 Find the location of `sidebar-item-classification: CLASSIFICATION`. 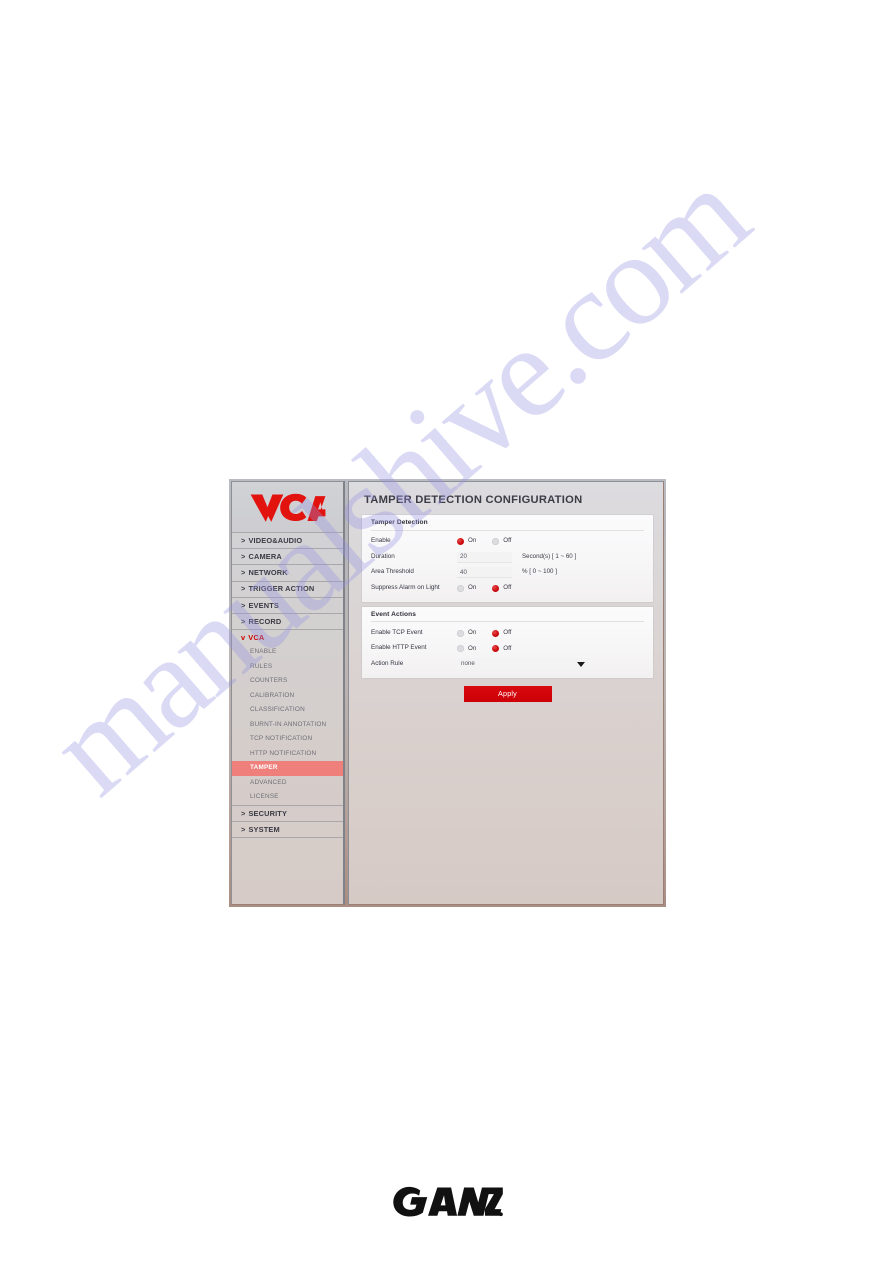

sidebar-item-classification: CLASSIFICATION is located at coordinates (287, 710).